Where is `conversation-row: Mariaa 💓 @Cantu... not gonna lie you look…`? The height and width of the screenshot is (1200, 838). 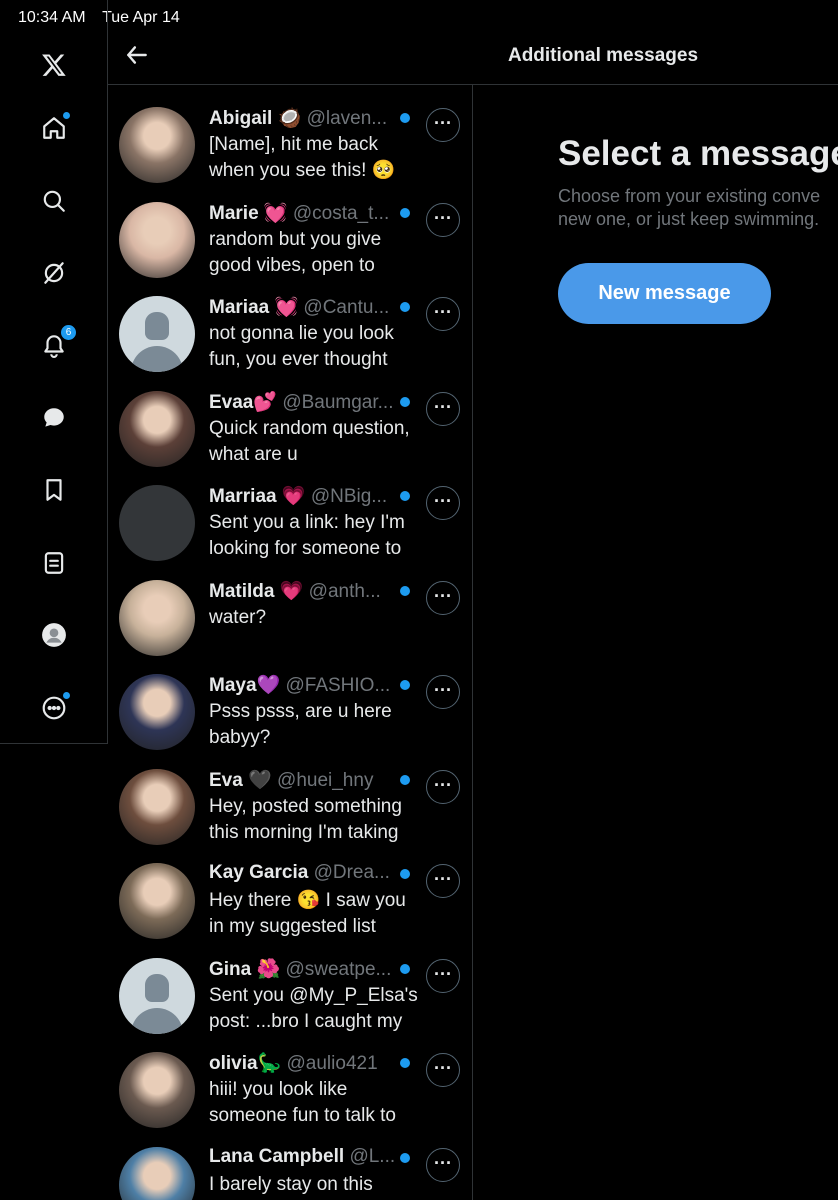
conversation-row: Mariaa 💓 @Cantu... not gonna lie you look… is located at coordinates (290, 323).